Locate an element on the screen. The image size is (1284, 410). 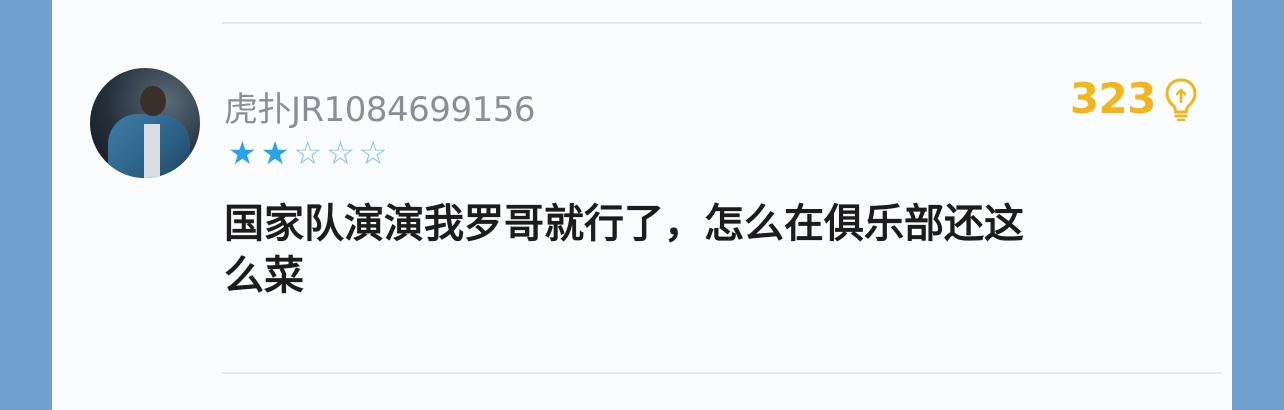
bottom-divider is located at coordinates (722, 373).